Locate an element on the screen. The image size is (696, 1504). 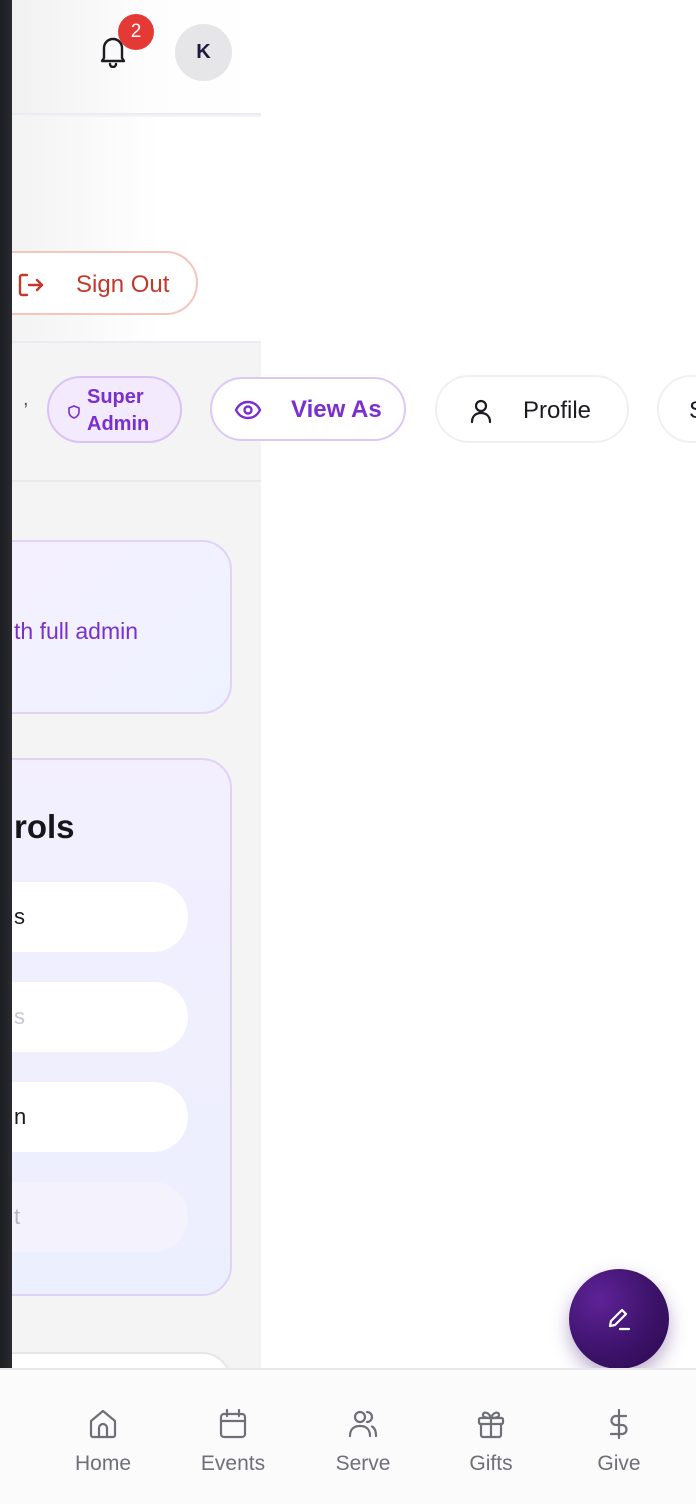
admin-info-text: th full admin is located at coordinates (76, 631).